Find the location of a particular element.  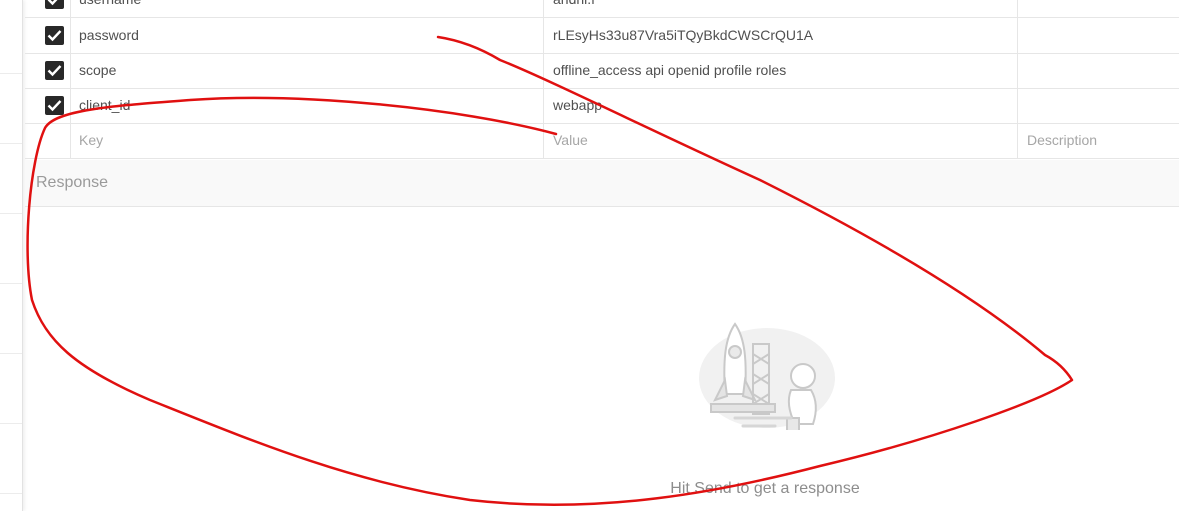

param-value: webapp is located at coordinates (781, 105).